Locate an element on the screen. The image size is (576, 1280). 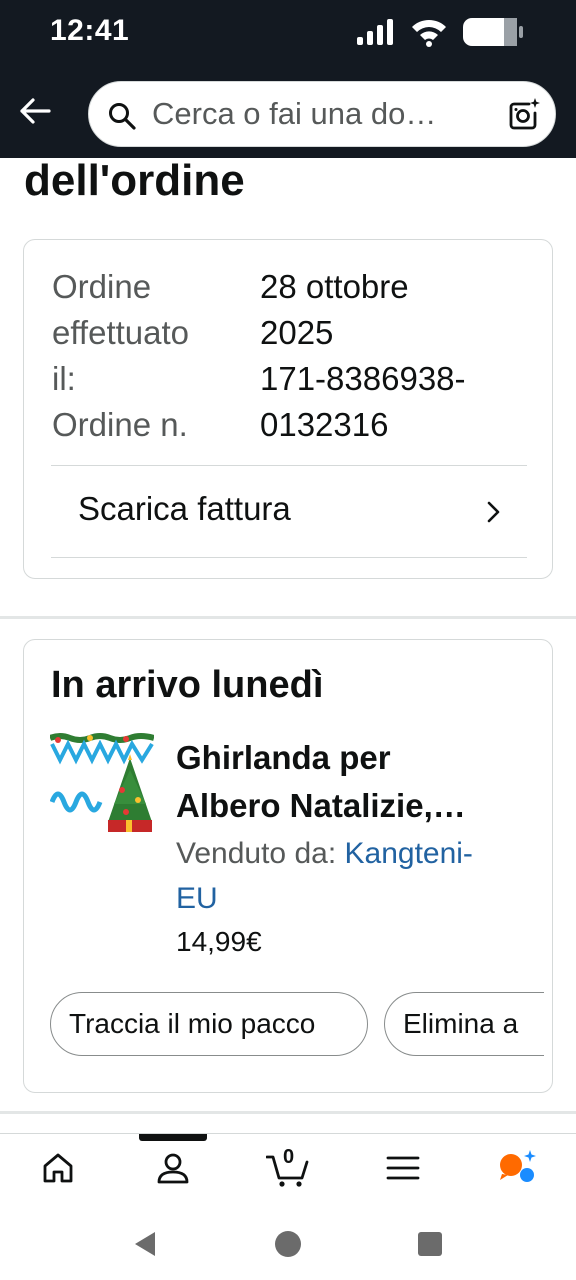
track-package-button: Traccia il mio pacco is located at coordinates (209, 1024).